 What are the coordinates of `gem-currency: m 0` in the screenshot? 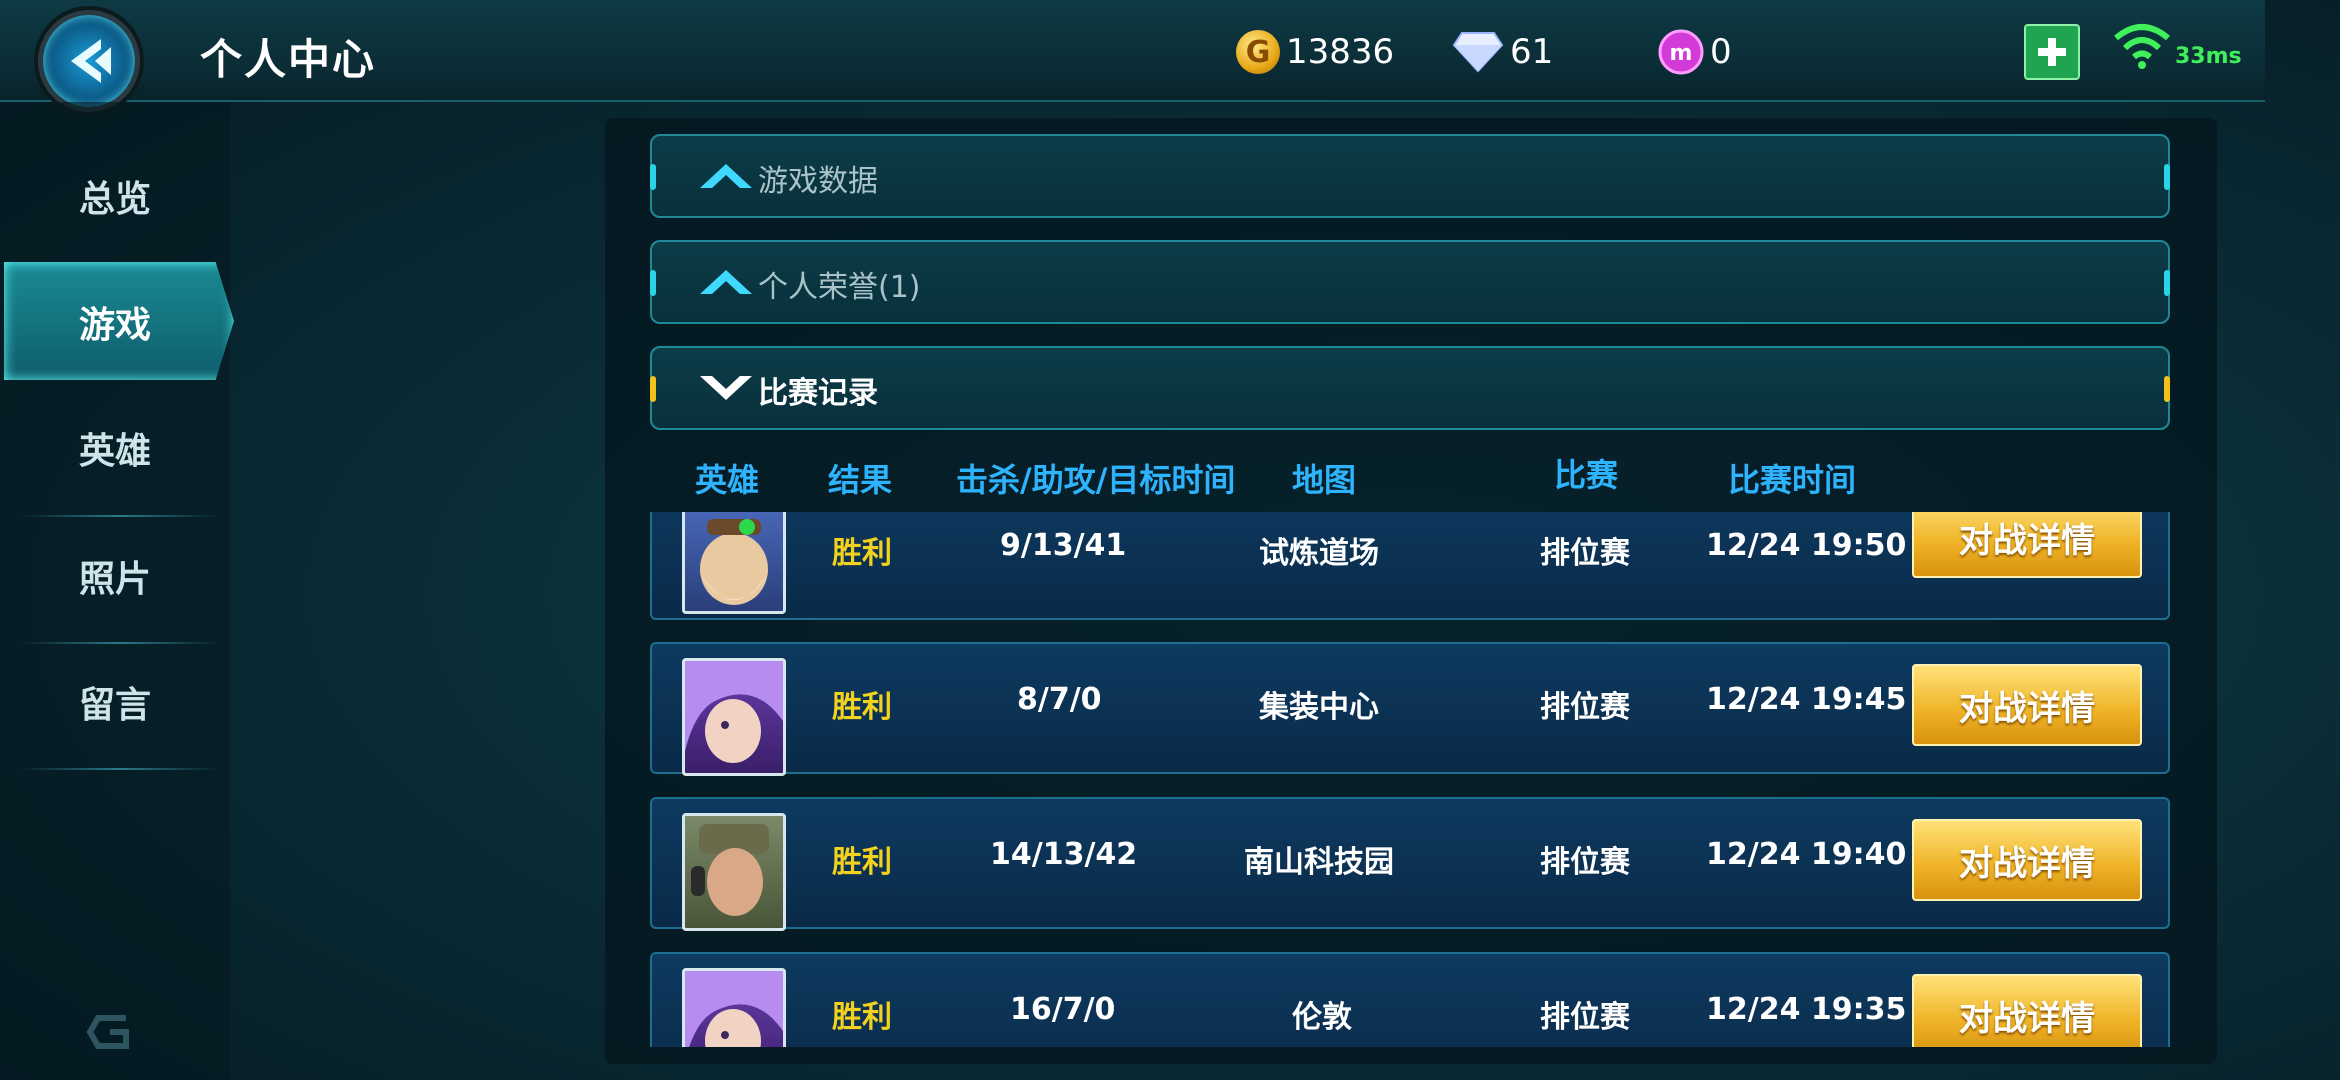 It's located at (1695, 52).